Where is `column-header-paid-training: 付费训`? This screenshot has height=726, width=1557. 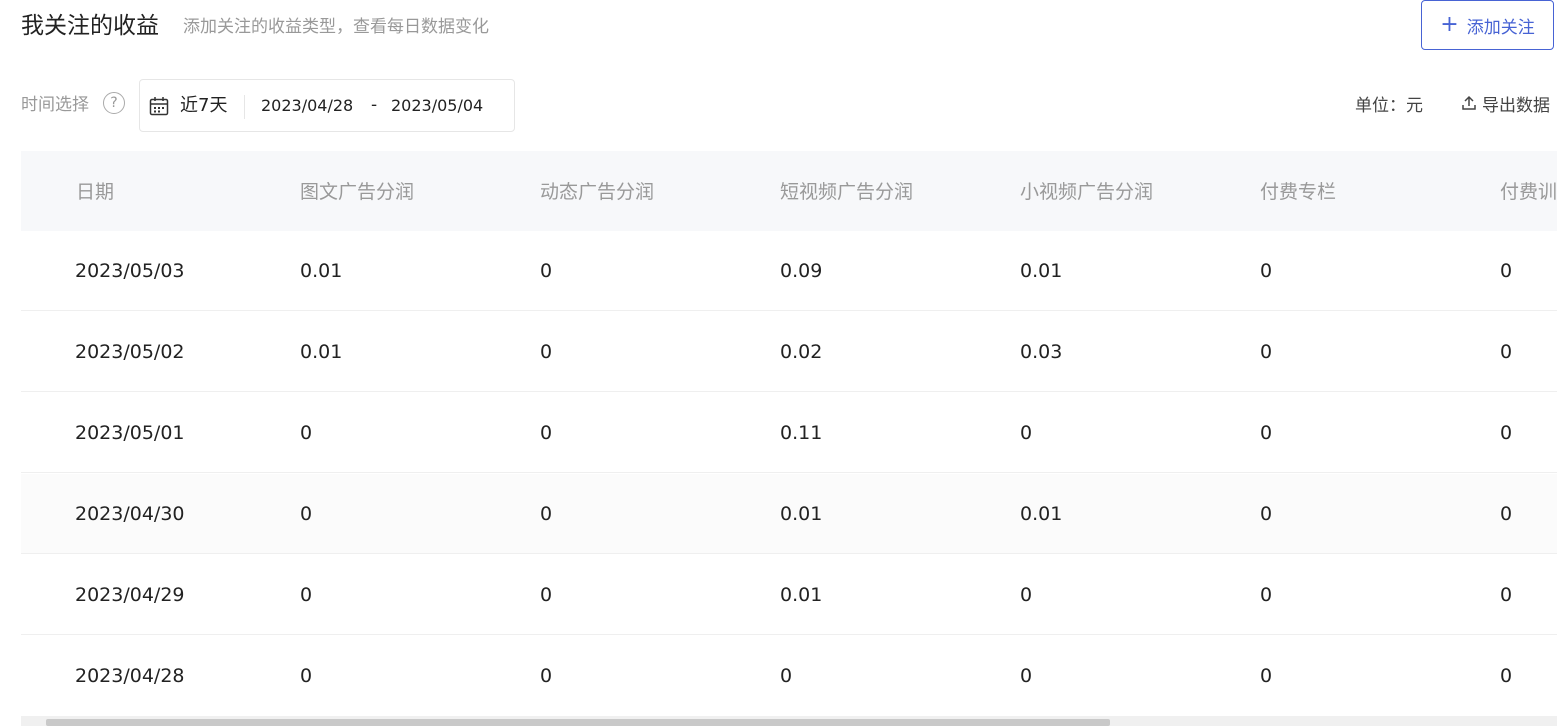 column-header-paid-training: 付费训 is located at coordinates (1528, 192).